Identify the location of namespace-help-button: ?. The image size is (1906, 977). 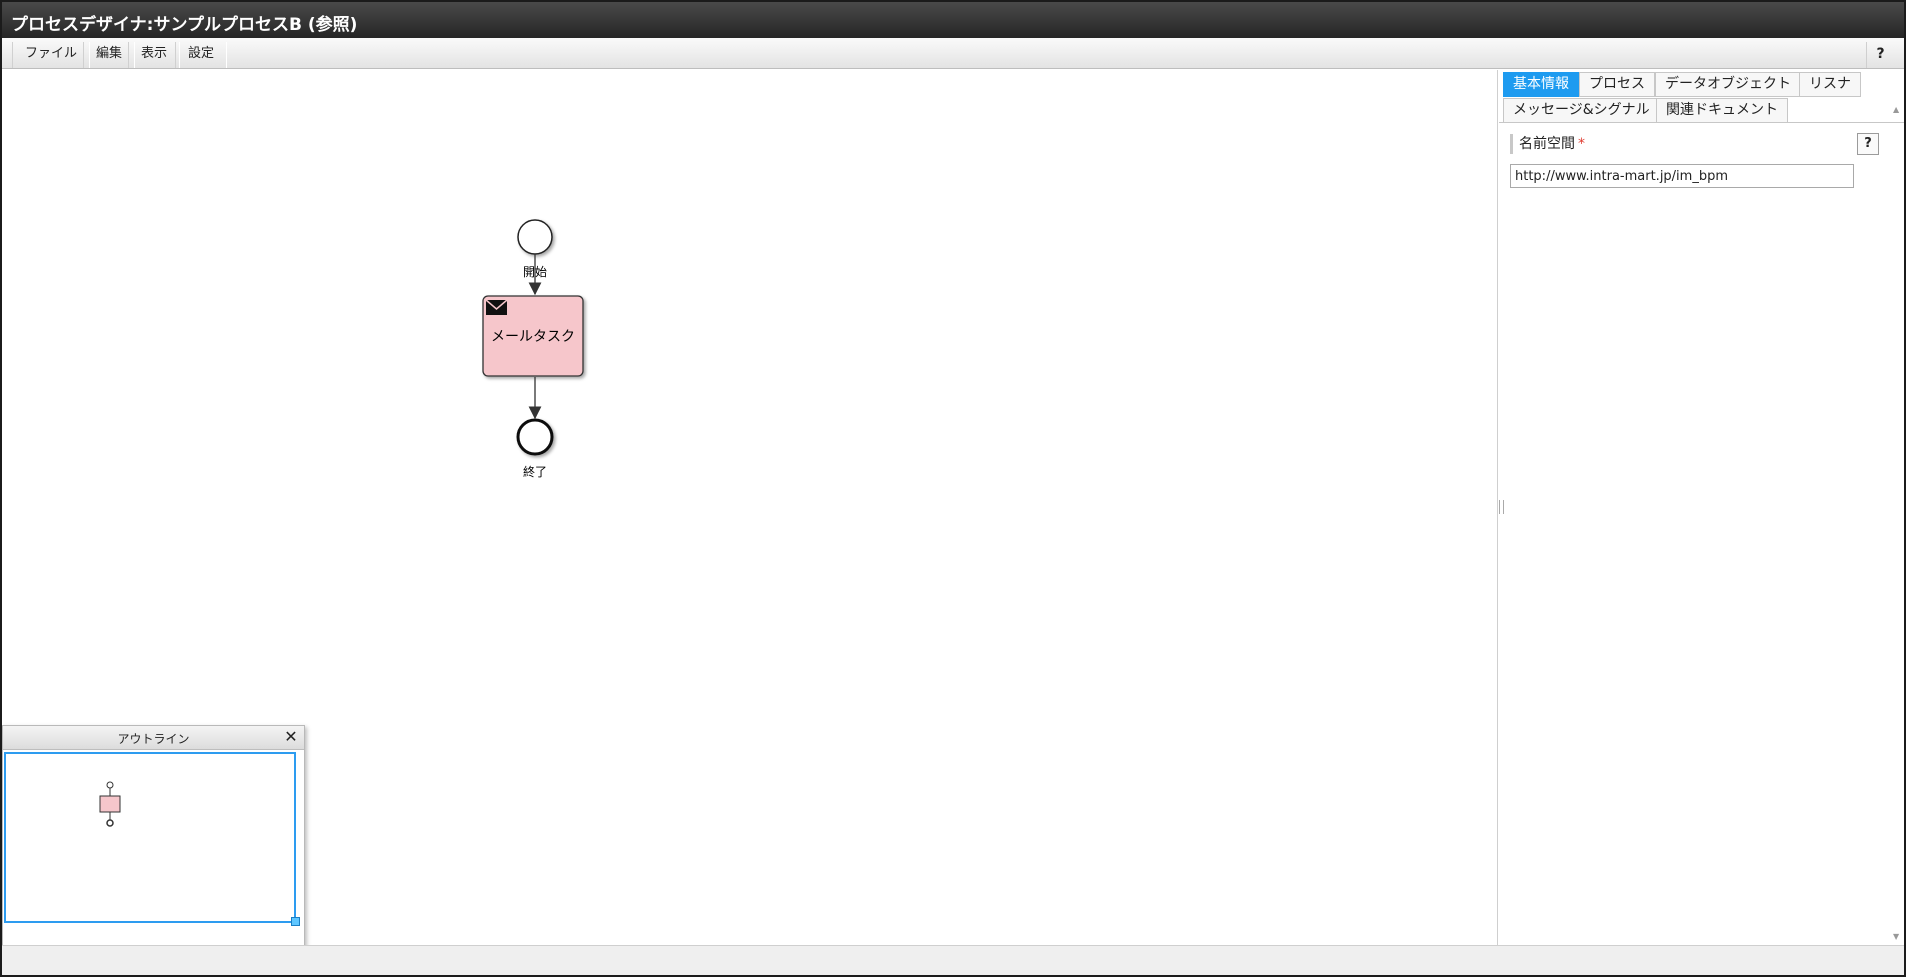
(1868, 144).